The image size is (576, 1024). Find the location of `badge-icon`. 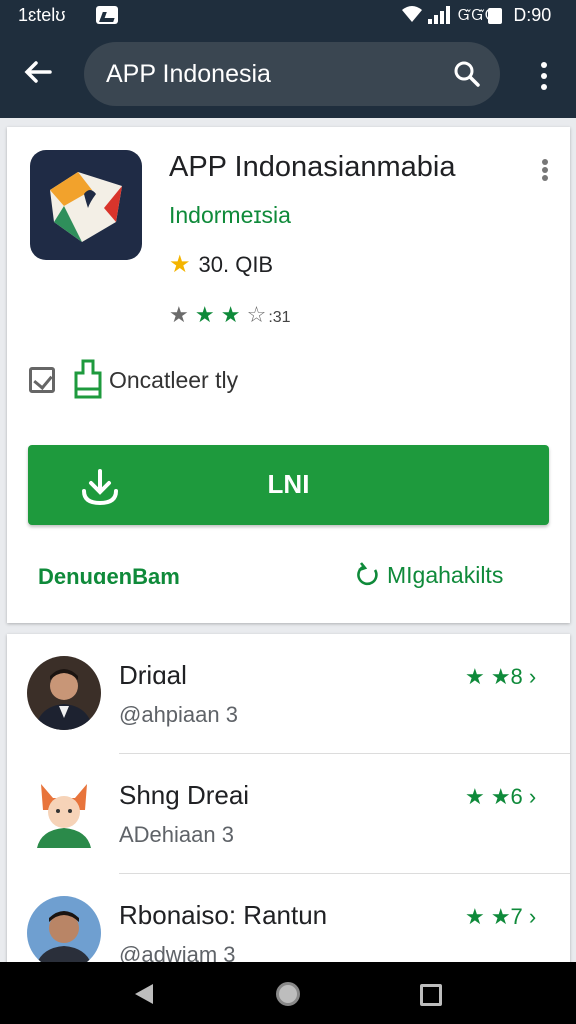

badge-icon is located at coordinates (88, 380).